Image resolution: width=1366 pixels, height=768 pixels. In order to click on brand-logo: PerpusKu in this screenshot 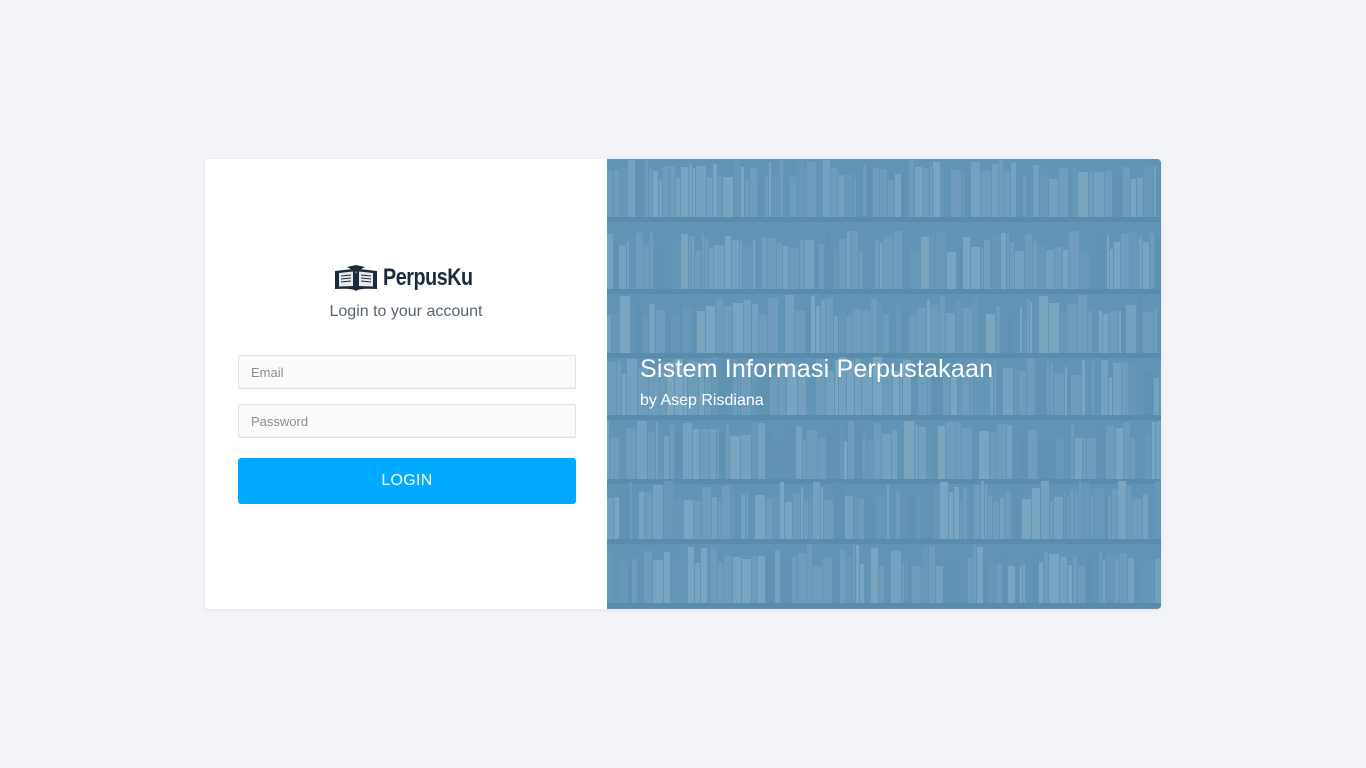, I will do `click(406, 278)`.